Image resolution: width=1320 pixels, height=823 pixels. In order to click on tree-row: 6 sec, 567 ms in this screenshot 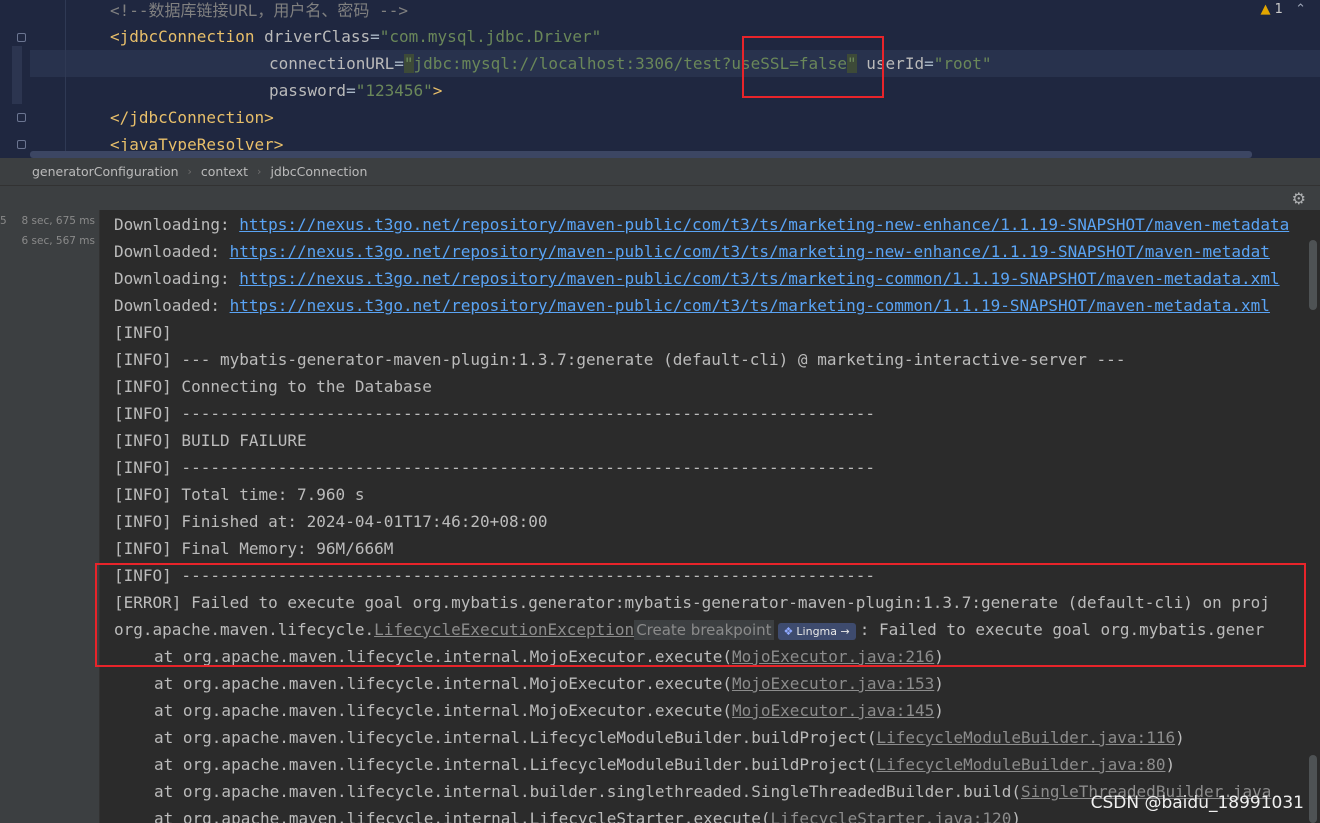, I will do `click(49, 241)`.